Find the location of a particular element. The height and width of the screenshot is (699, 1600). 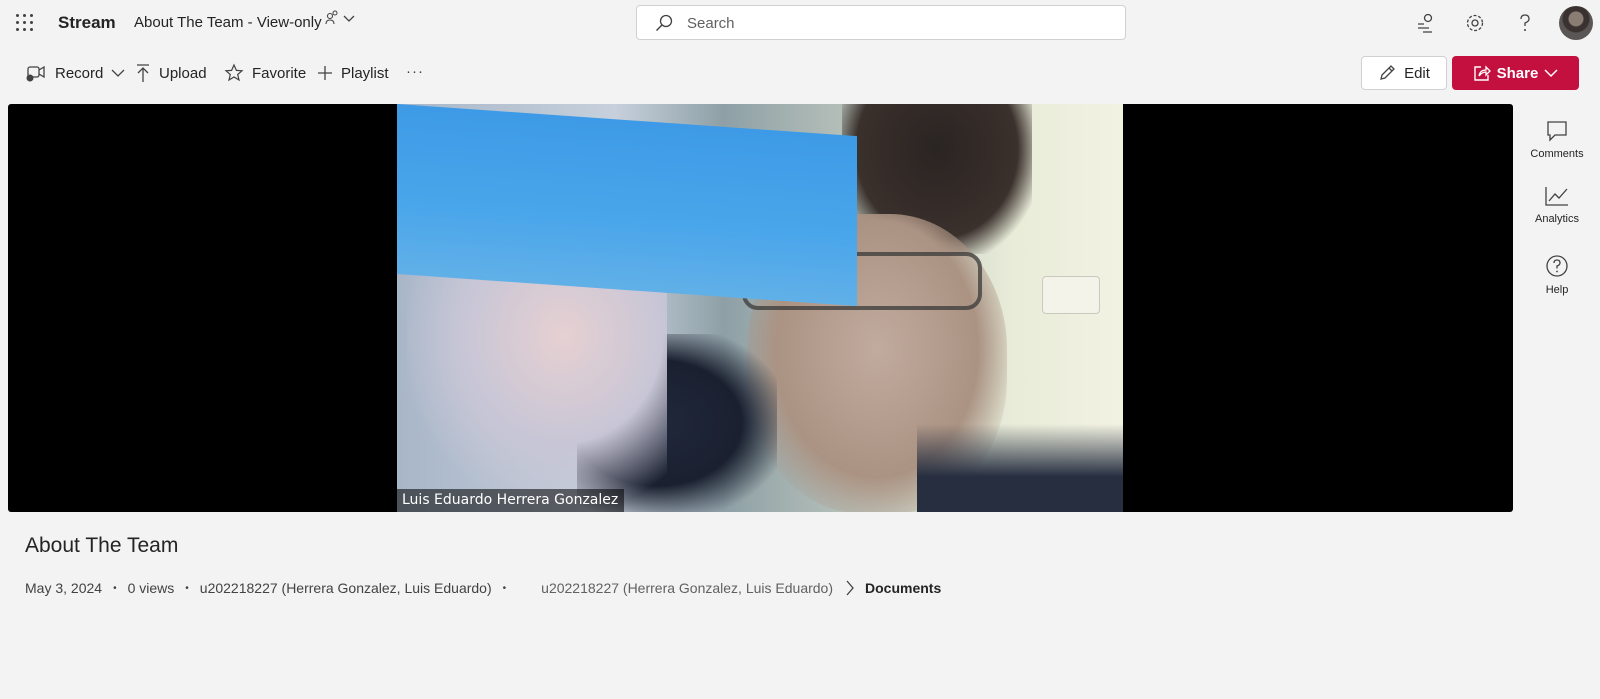

view-count: 0 views is located at coordinates (151, 588).